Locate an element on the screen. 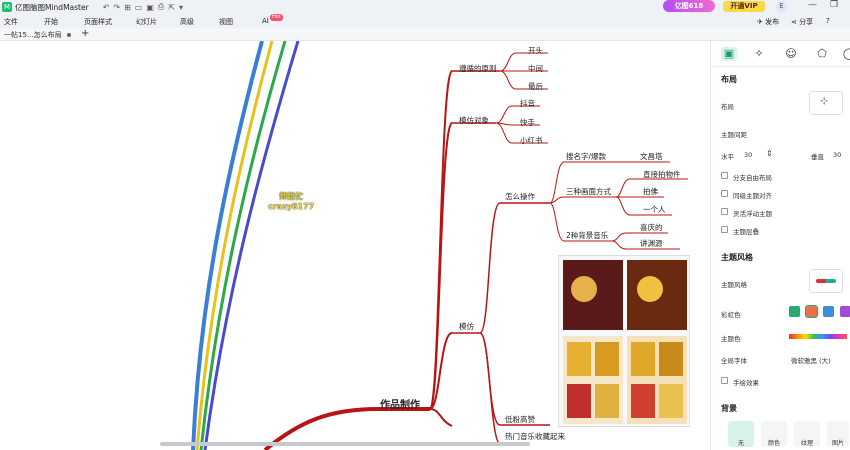 Image resolution: width=850 pixels, height=450 pixels. spacing-label: 主题间距 is located at coordinates (734, 135).